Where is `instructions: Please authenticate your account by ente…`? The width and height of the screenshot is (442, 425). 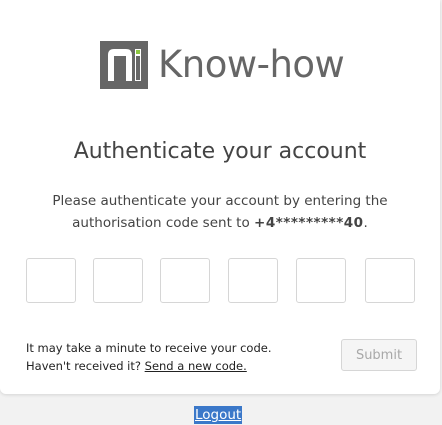
instructions: Please authenticate your account by ente… is located at coordinates (220, 212).